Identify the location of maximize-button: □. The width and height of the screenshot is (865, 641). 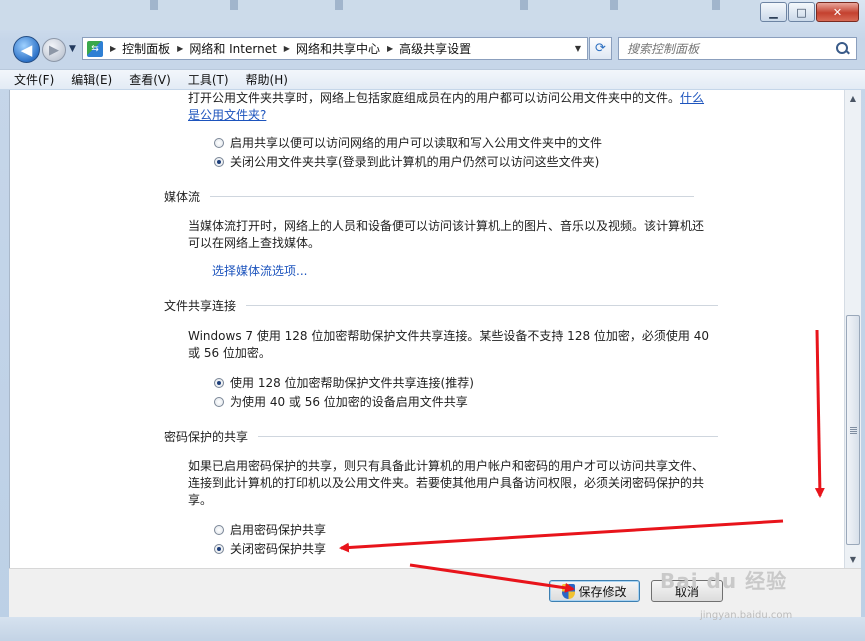
(801, 12).